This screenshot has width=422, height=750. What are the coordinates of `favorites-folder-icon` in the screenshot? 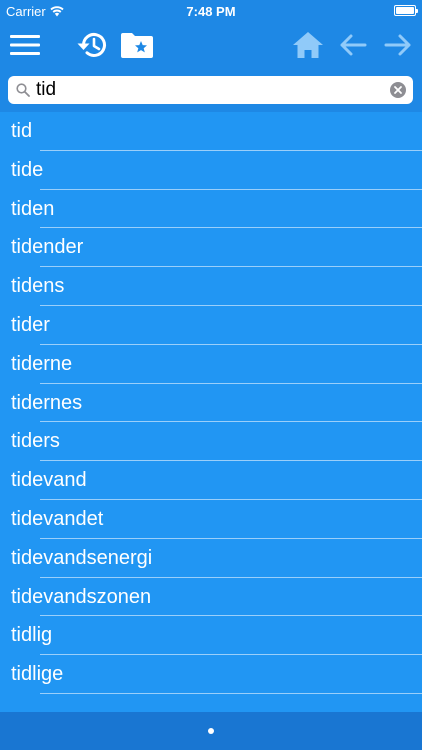 It's located at (137, 45).